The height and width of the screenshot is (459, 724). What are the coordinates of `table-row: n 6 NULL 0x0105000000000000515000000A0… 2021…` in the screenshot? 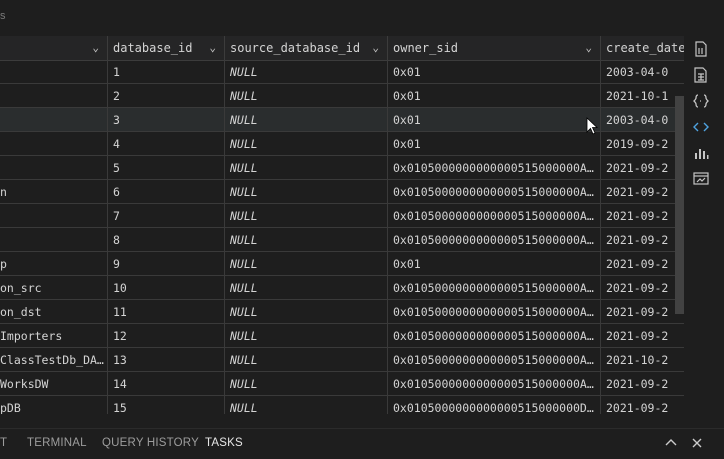 It's located at (342, 192).